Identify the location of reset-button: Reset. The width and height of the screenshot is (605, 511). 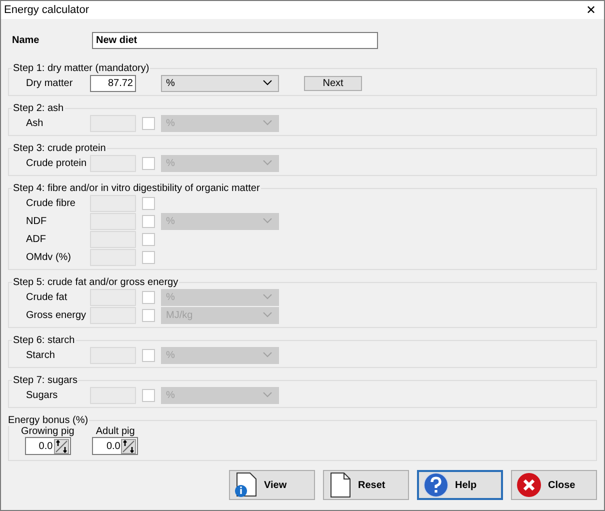
(366, 485).